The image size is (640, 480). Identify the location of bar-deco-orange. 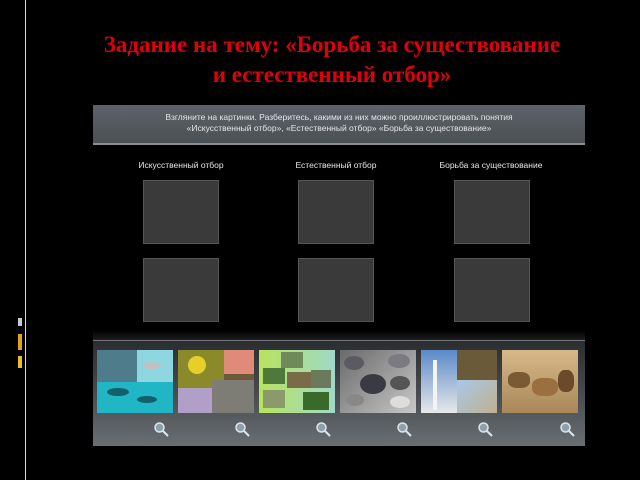
(20, 342).